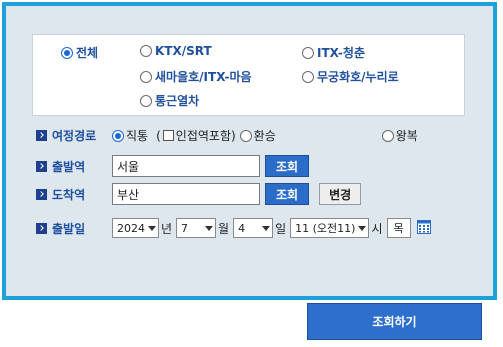  I want to click on train-type-saemaeul: 새마을호/ITX-마음, so click(196, 76).